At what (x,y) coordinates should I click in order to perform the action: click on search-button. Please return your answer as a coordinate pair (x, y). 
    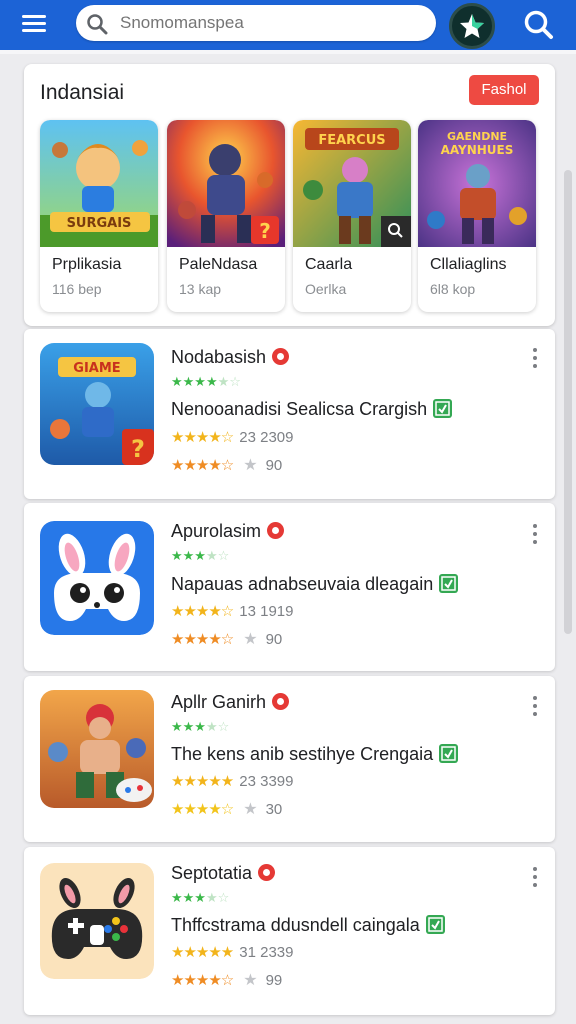
    Looking at the image, I should click on (539, 25).